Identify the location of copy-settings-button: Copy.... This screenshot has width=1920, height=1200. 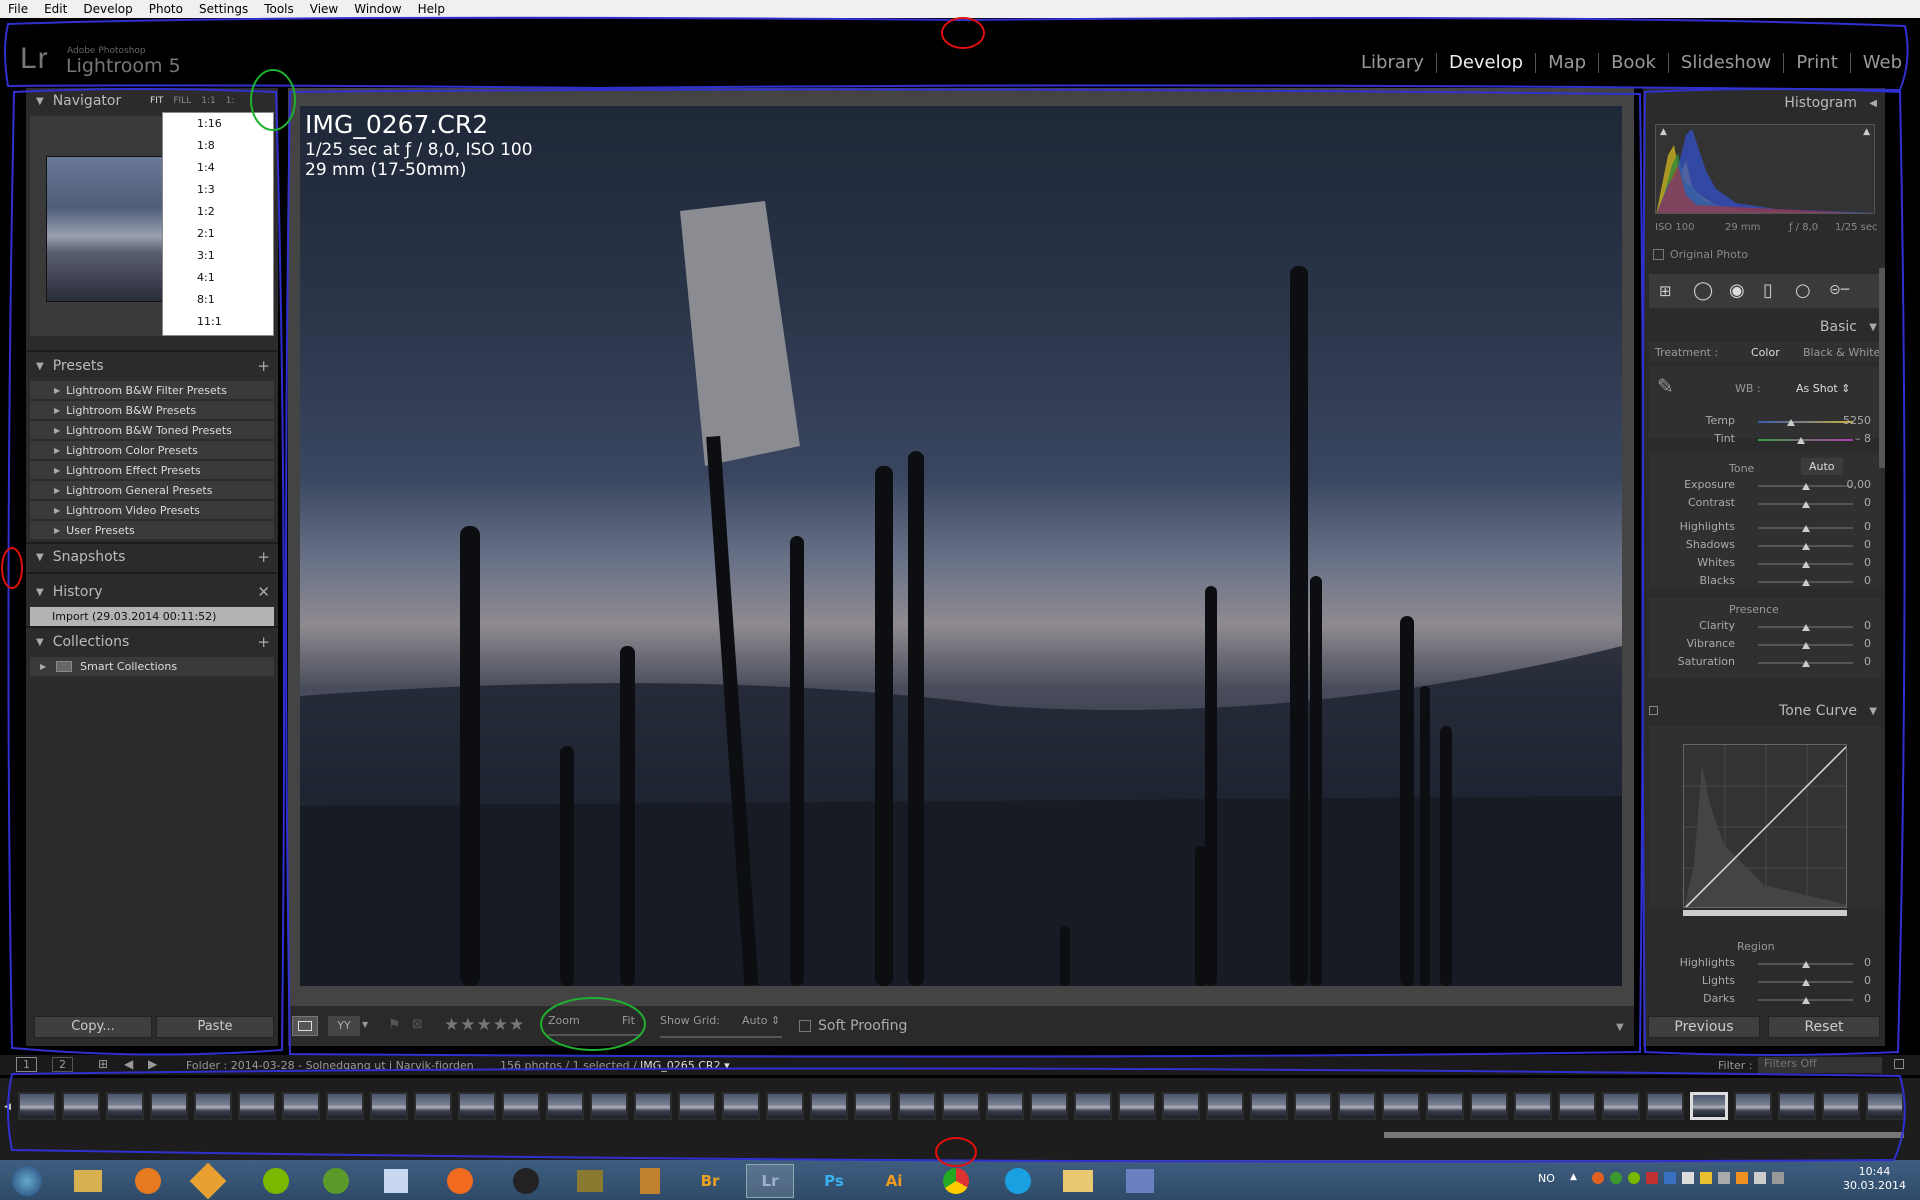
(93, 1027).